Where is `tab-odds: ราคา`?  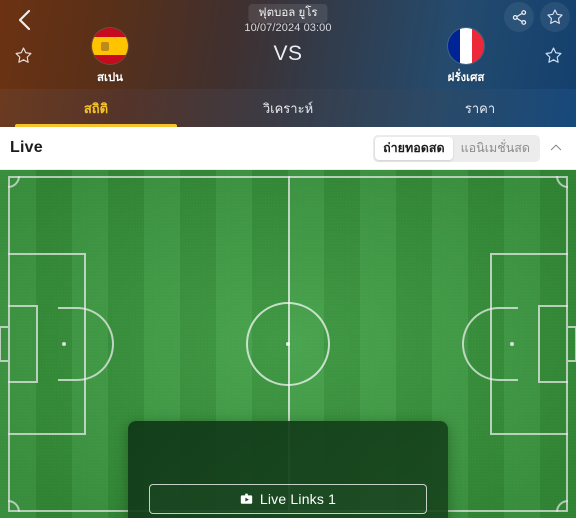 tab-odds: ราคา is located at coordinates (480, 108).